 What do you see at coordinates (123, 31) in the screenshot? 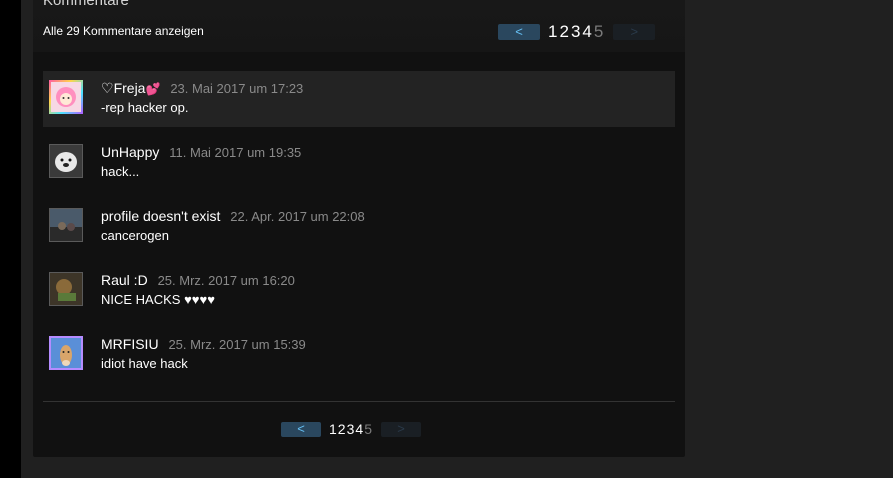
I see `view-all-comments-link: Alle 29 Kommentare anzeigen` at bounding box center [123, 31].